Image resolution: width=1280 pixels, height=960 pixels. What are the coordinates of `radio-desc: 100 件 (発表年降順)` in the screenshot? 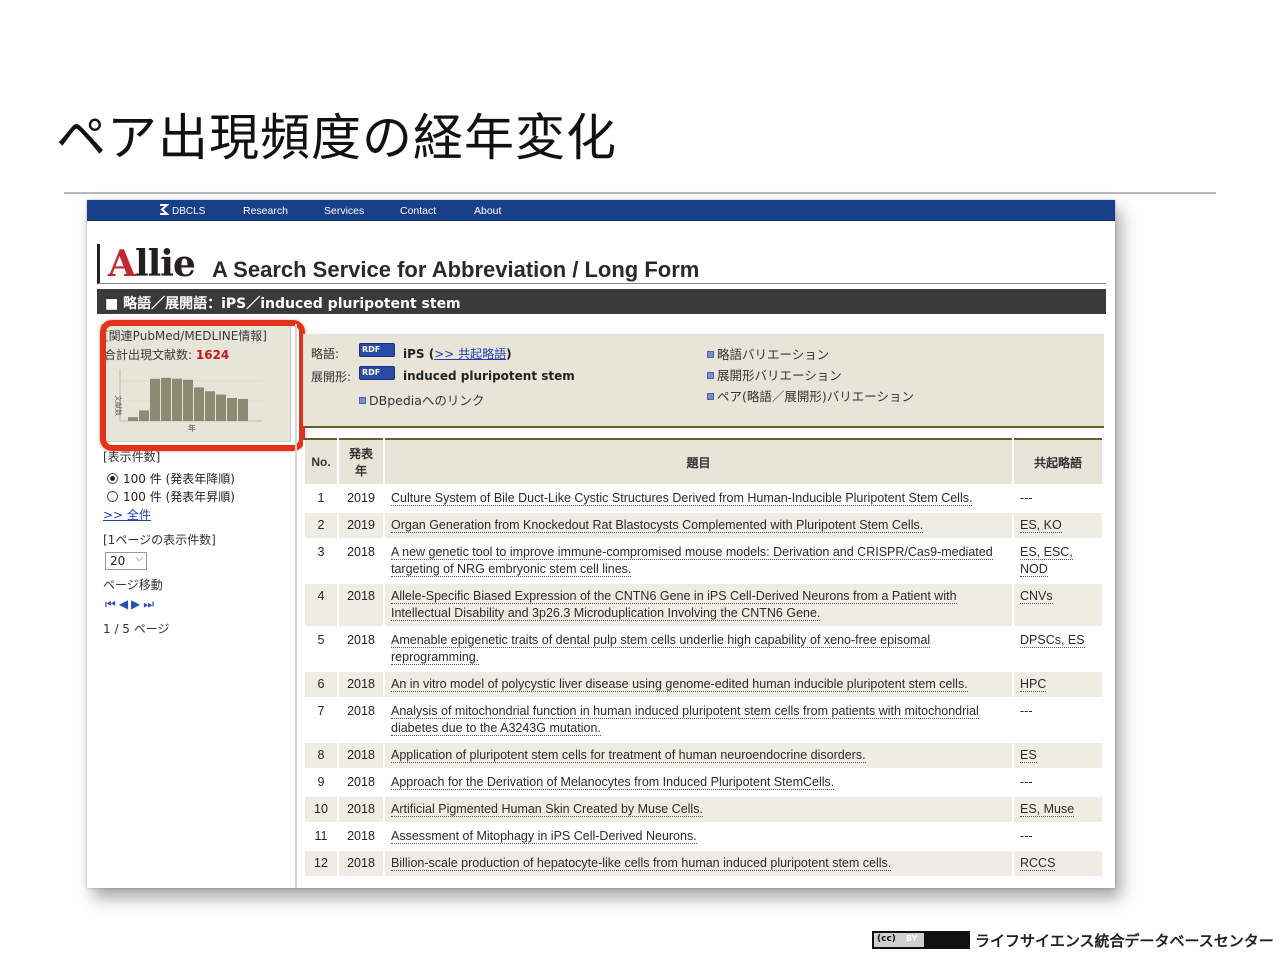 It's located at (171, 478).